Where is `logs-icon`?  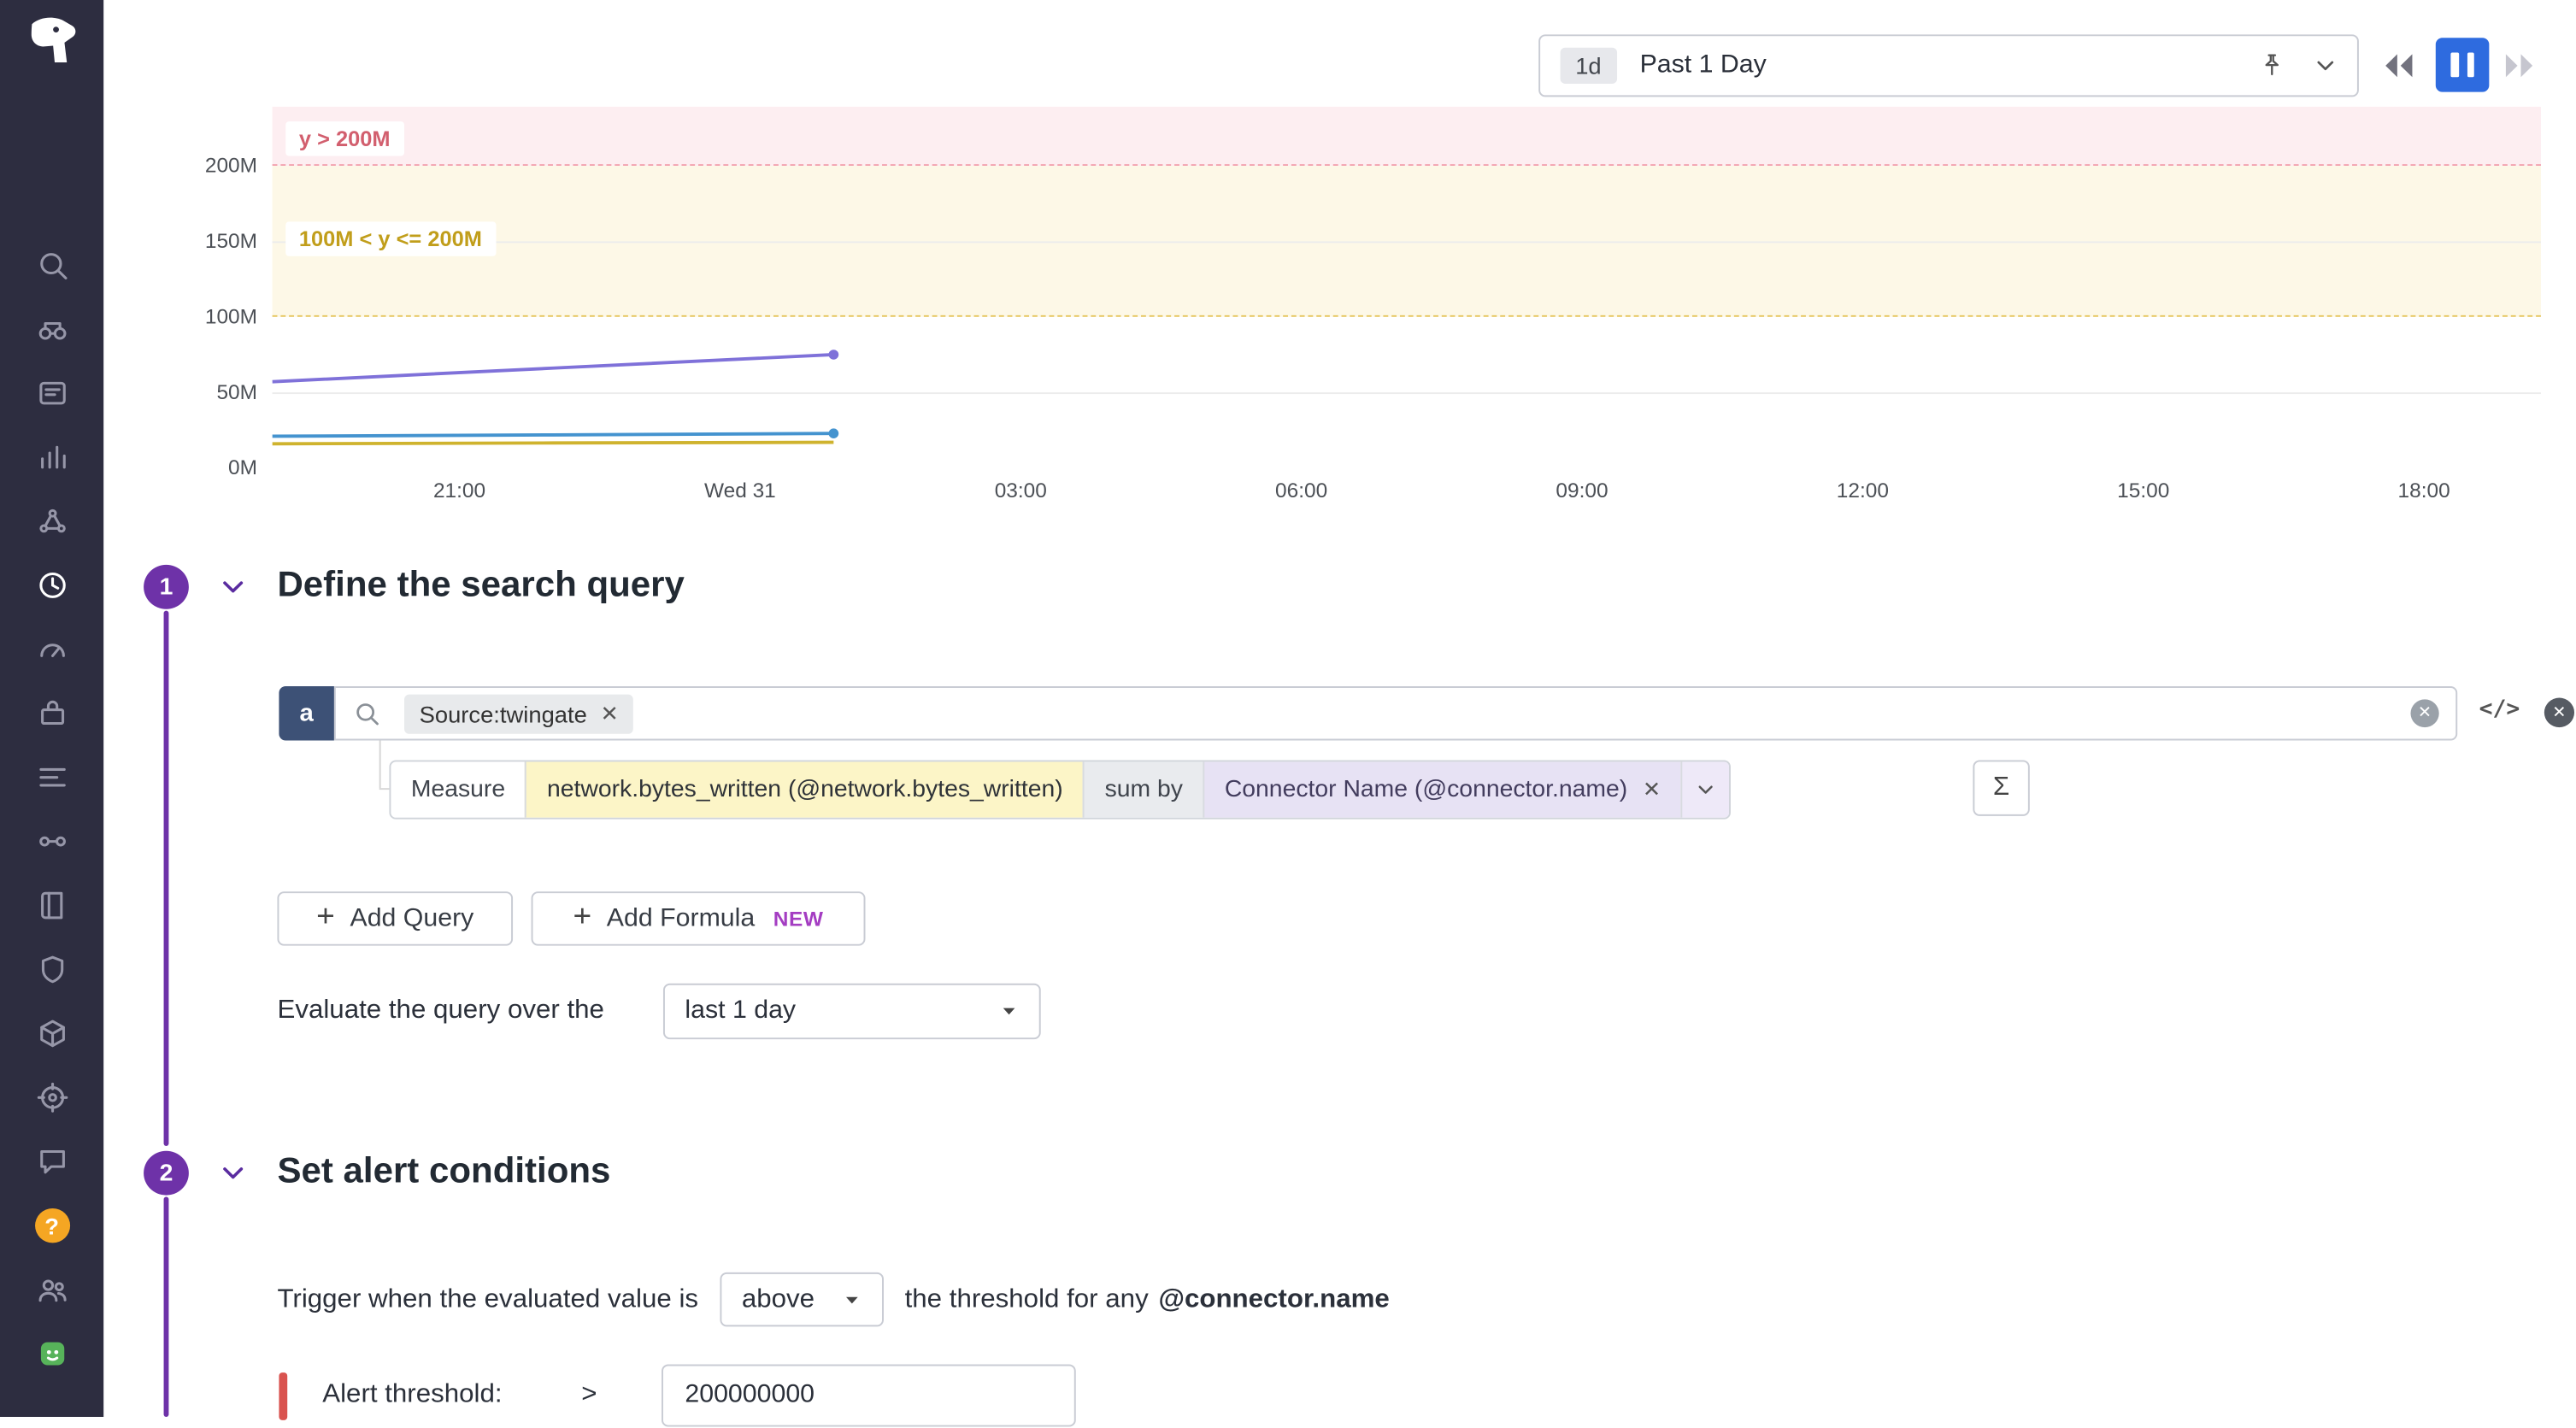 logs-icon is located at coordinates (51, 905).